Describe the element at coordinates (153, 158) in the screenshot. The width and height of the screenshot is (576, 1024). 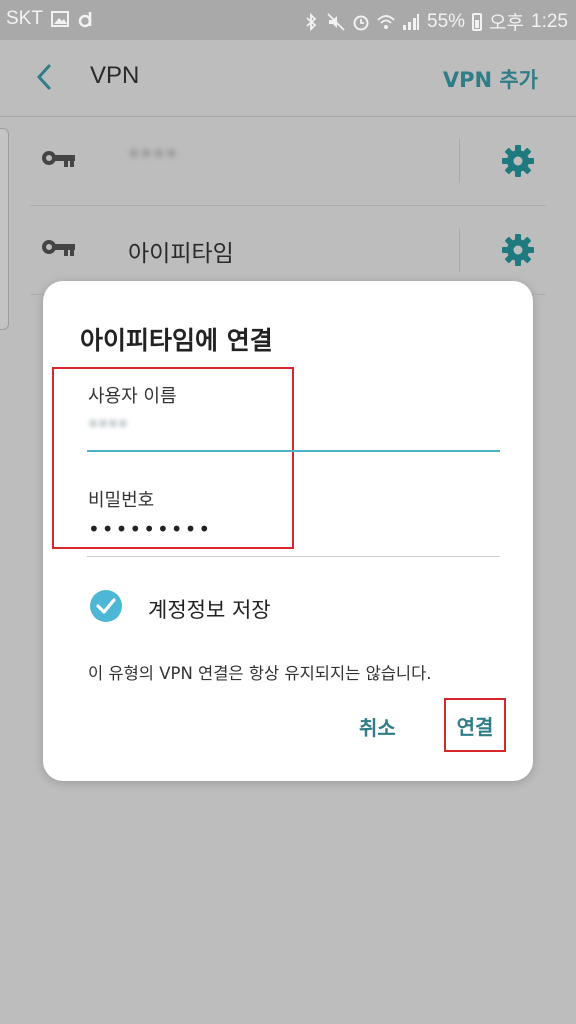
I see `vpn-name: ****` at that location.